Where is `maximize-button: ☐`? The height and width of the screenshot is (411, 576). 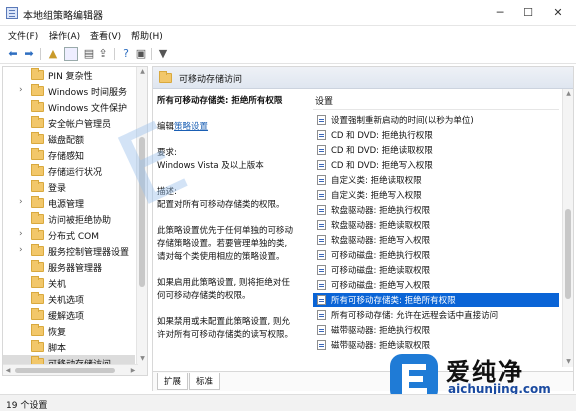
maximize-button: ☐ is located at coordinates (528, 13).